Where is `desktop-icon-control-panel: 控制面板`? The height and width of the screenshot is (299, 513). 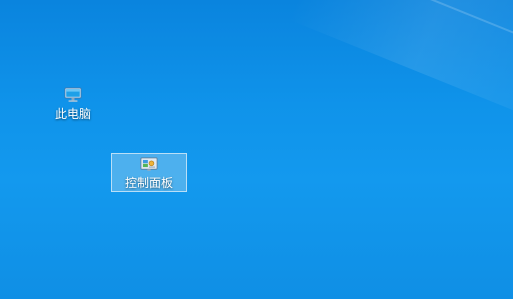
desktop-icon-control-panel: 控制面板 is located at coordinates (149, 172).